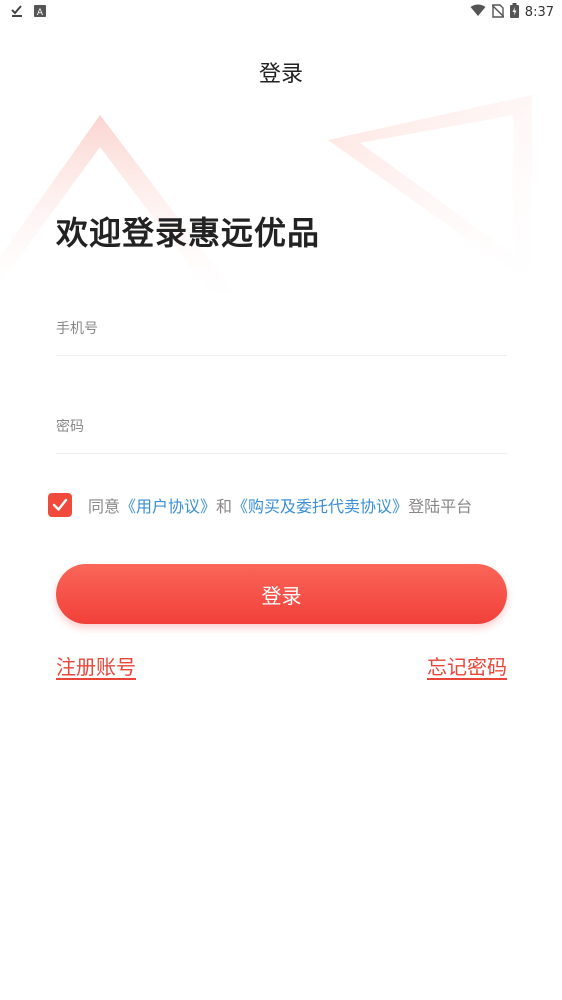 The width and height of the screenshot is (562, 1000). I want to click on agree-checkbox, so click(60, 505).